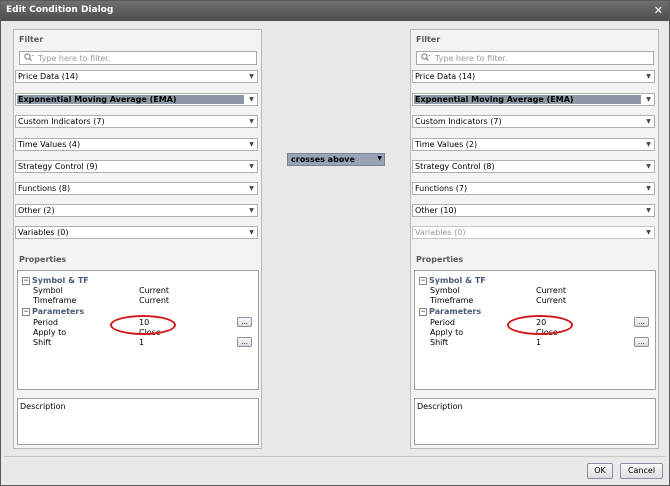 This screenshot has width=670, height=486. I want to click on dropdown-label: Strategy Control (8), so click(455, 166).